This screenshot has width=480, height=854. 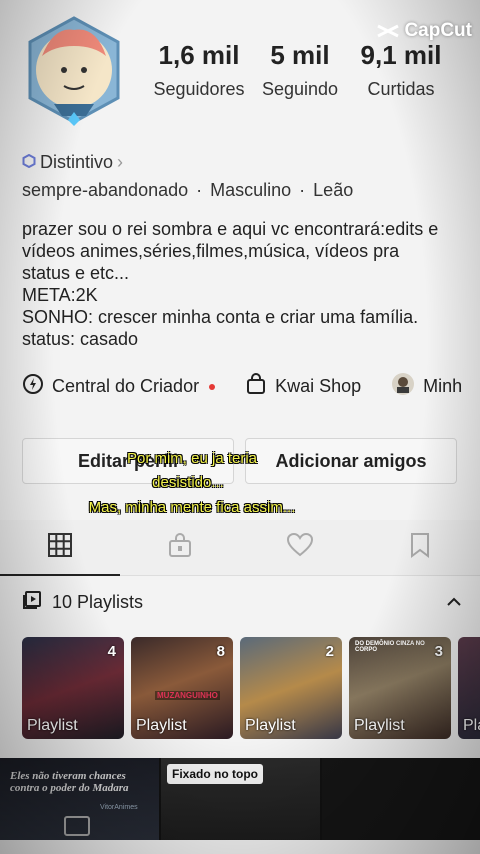 I want to click on playlists-header: 10 Playlists, so click(x=242, y=602).